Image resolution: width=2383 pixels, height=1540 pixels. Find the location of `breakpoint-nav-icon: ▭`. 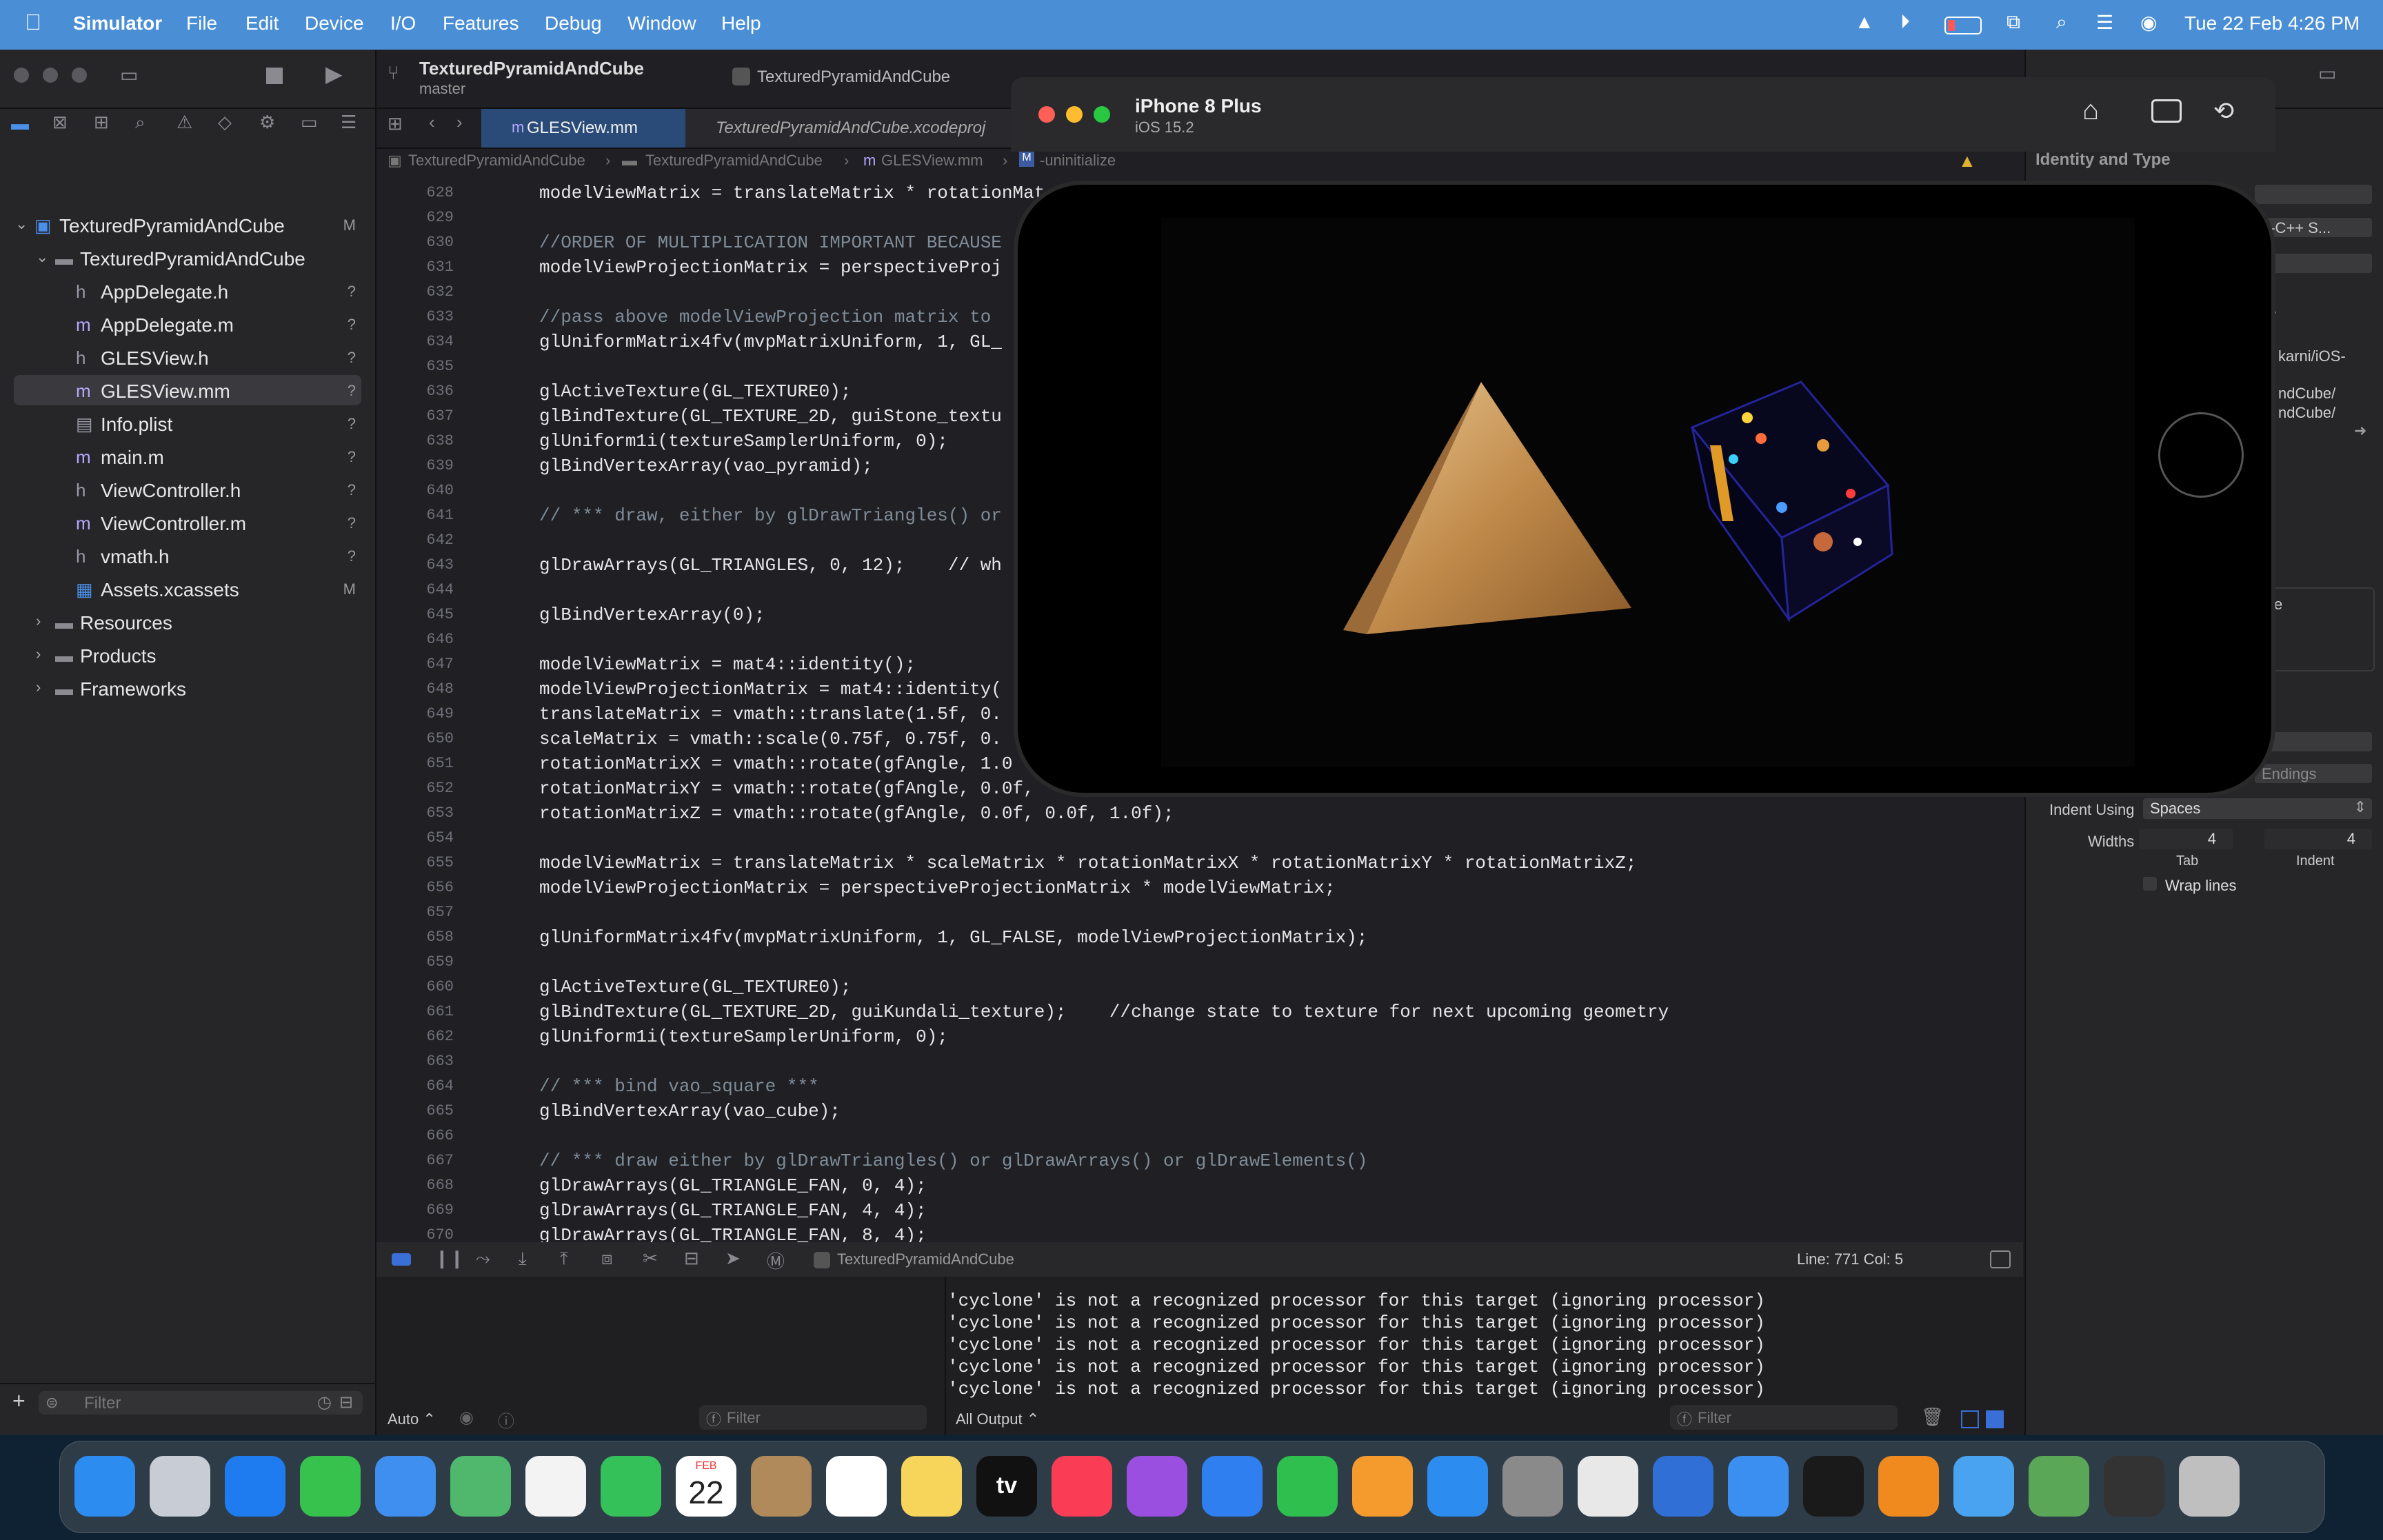

breakpoint-nav-icon: ▭ is located at coordinates (309, 123).